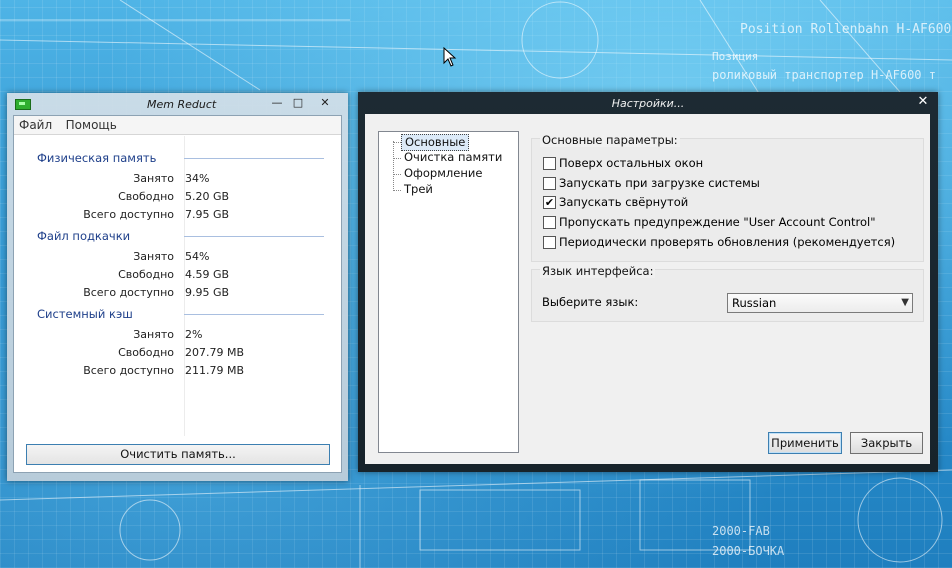 The image size is (952, 568). Describe the element at coordinates (624, 202) in the screenshot. I see `option-label: Запускать свёрнутой` at that location.